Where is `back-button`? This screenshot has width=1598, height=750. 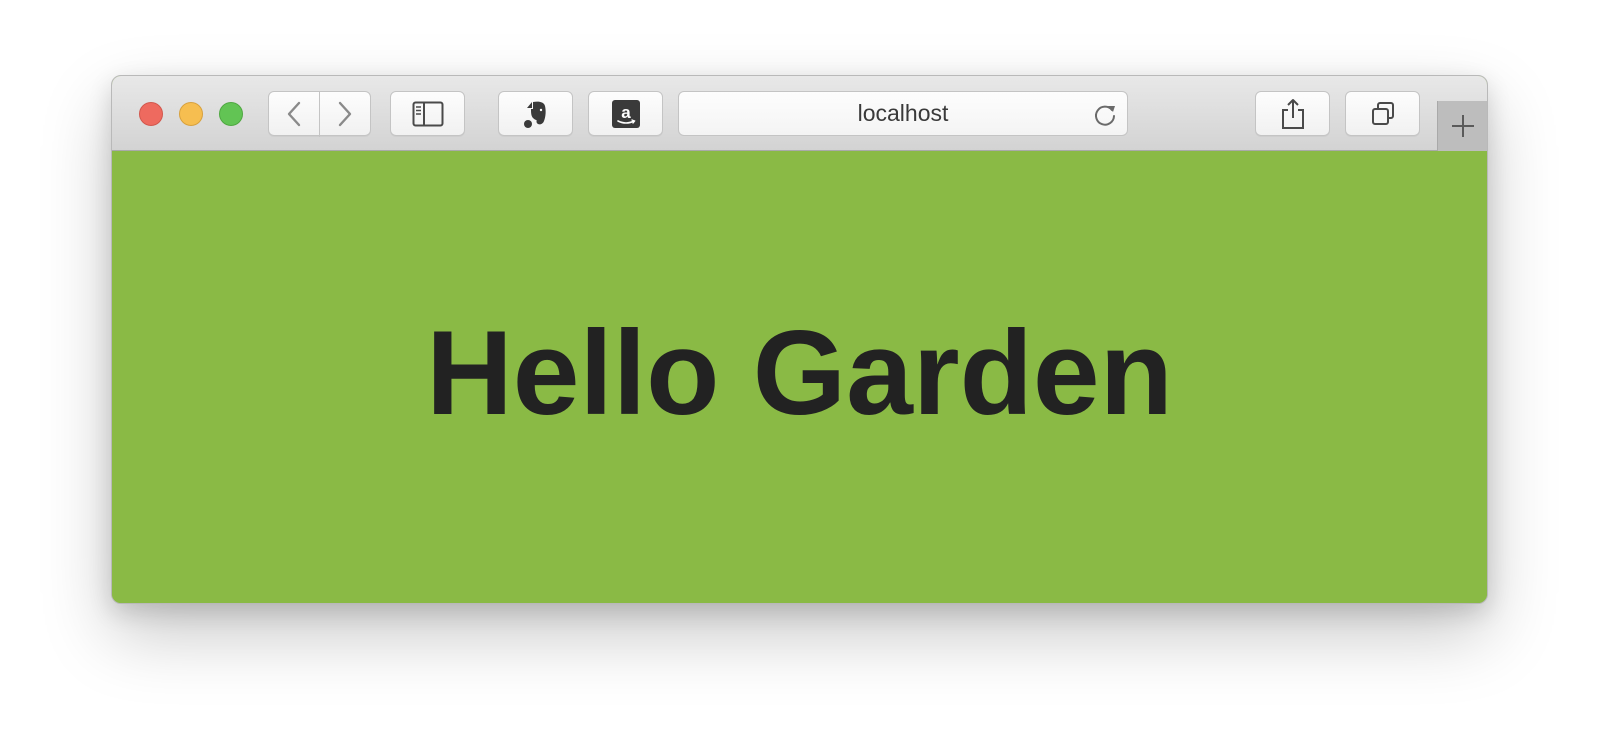 back-button is located at coordinates (294, 113).